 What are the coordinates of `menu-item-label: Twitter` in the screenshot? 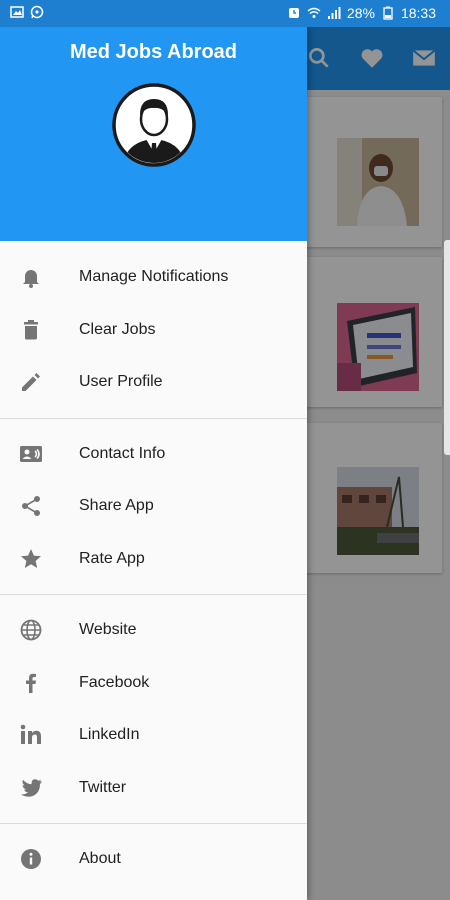 It's located at (103, 787).